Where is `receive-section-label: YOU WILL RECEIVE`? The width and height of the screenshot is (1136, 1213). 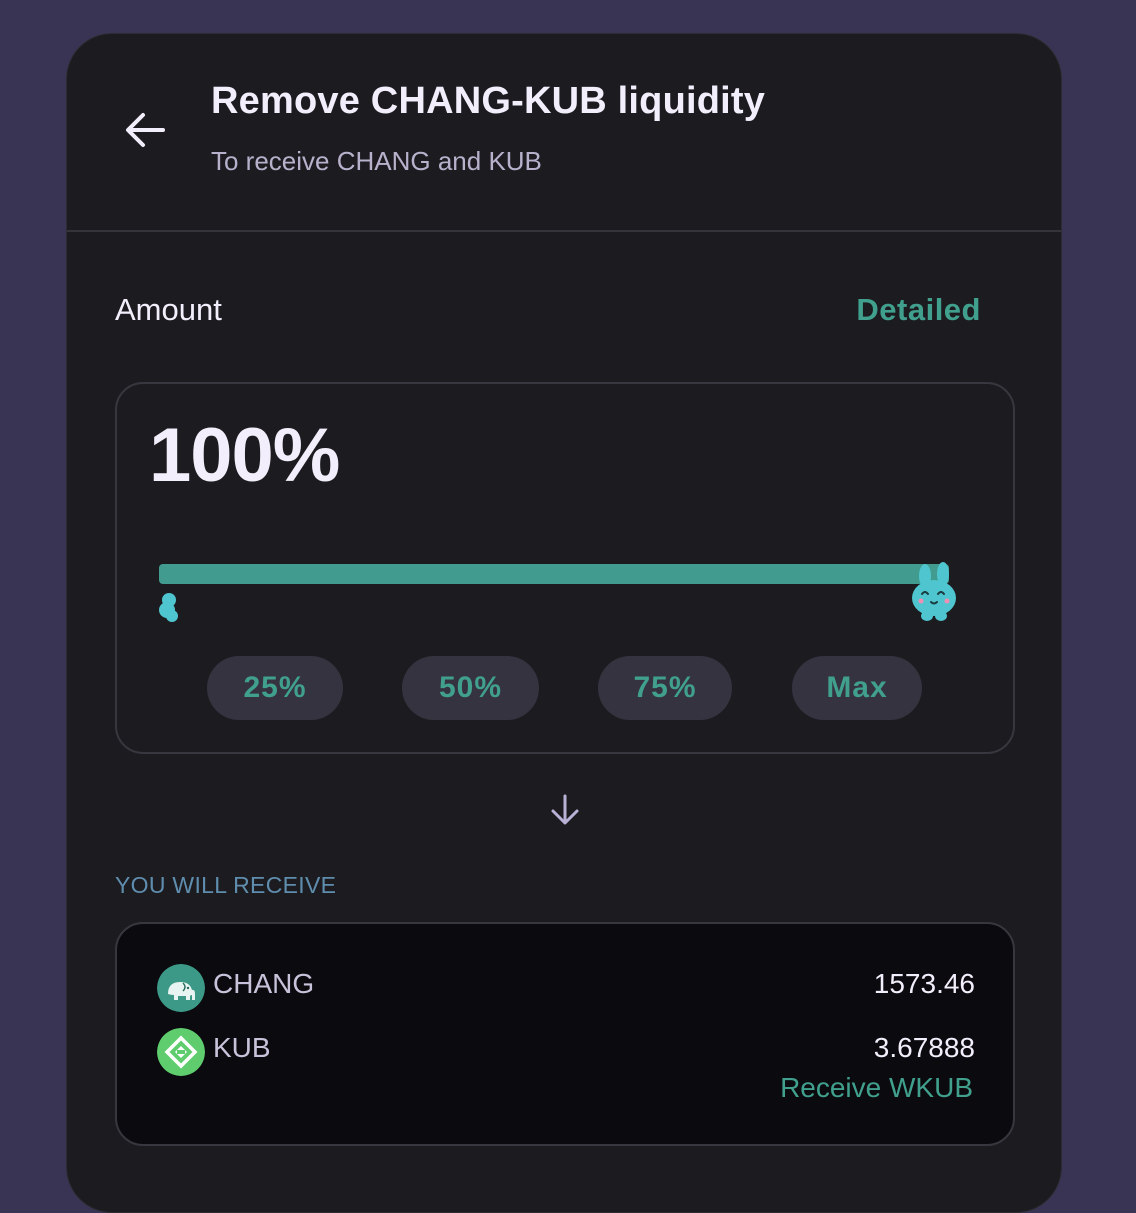 receive-section-label: YOU WILL RECEIVE is located at coordinates (226, 885).